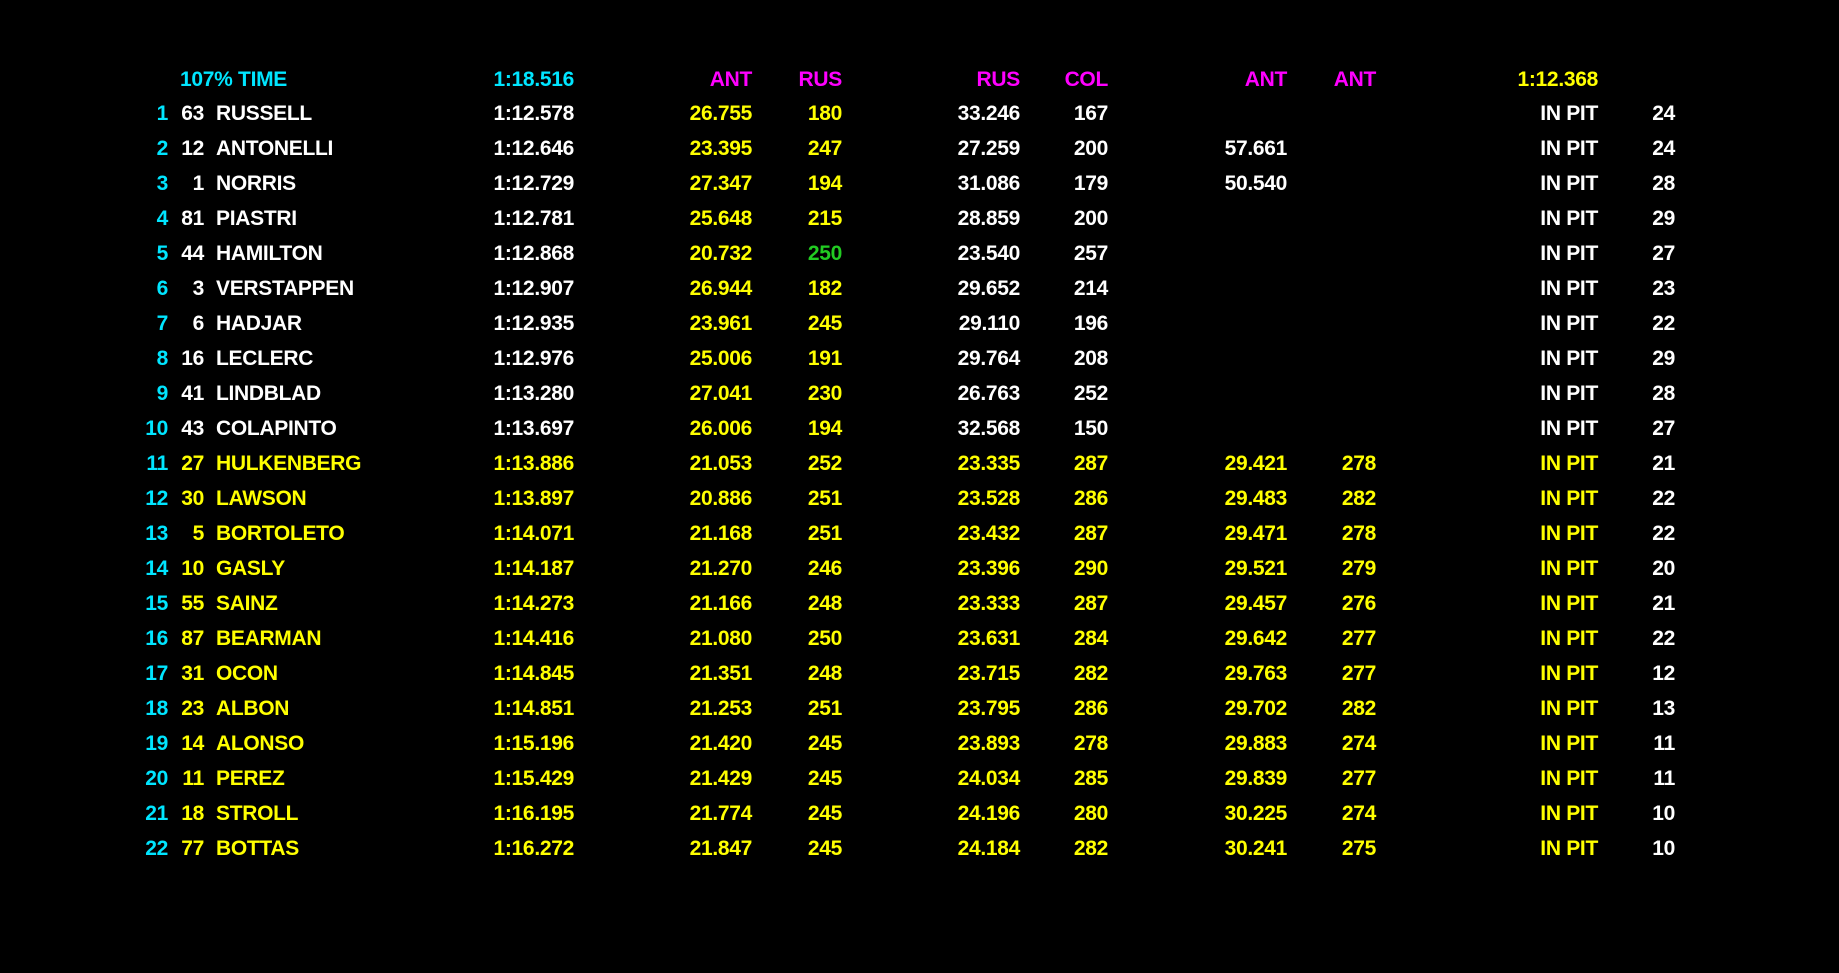 This screenshot has height=973, width=1839. Describe the element at coordinates (989, 813) in the screenshot. I see `sector2-time: 24.196` at that location.